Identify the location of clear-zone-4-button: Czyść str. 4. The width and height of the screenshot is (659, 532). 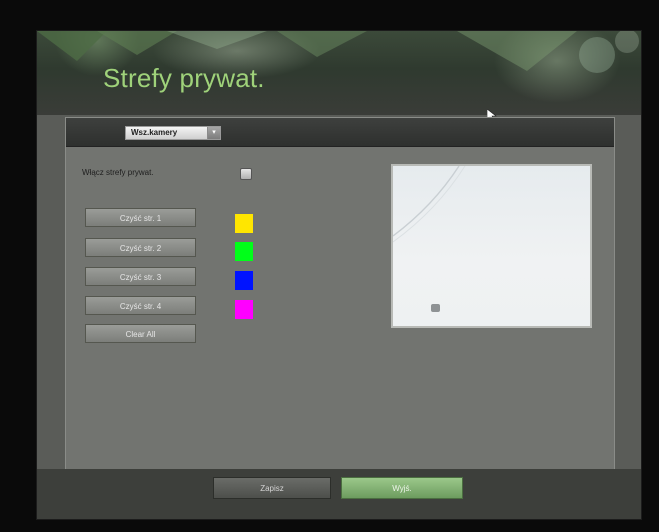
(140, 305).